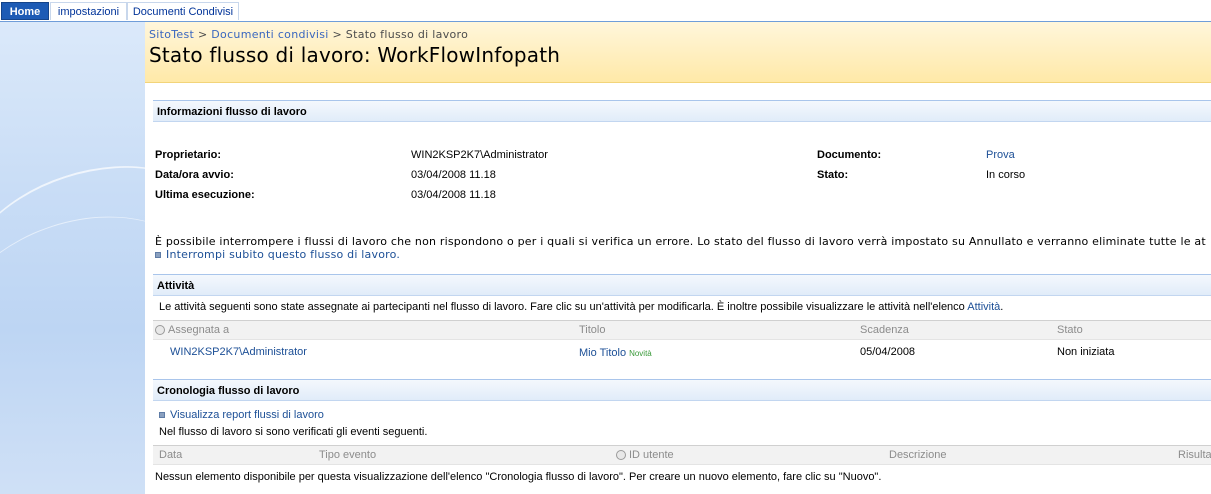 This screenshot has width=1211, height=494. Describe the element at coordinates (884, 330) in the screenshot. I see `col-due: Scadenza` at that location.